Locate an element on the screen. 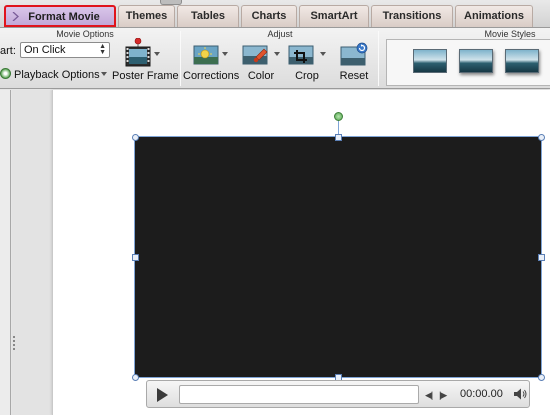 Image resolution: width=550 pixels, height=415 pixels. playback-time: 00:00.00 is located at coordinates (481, 394).